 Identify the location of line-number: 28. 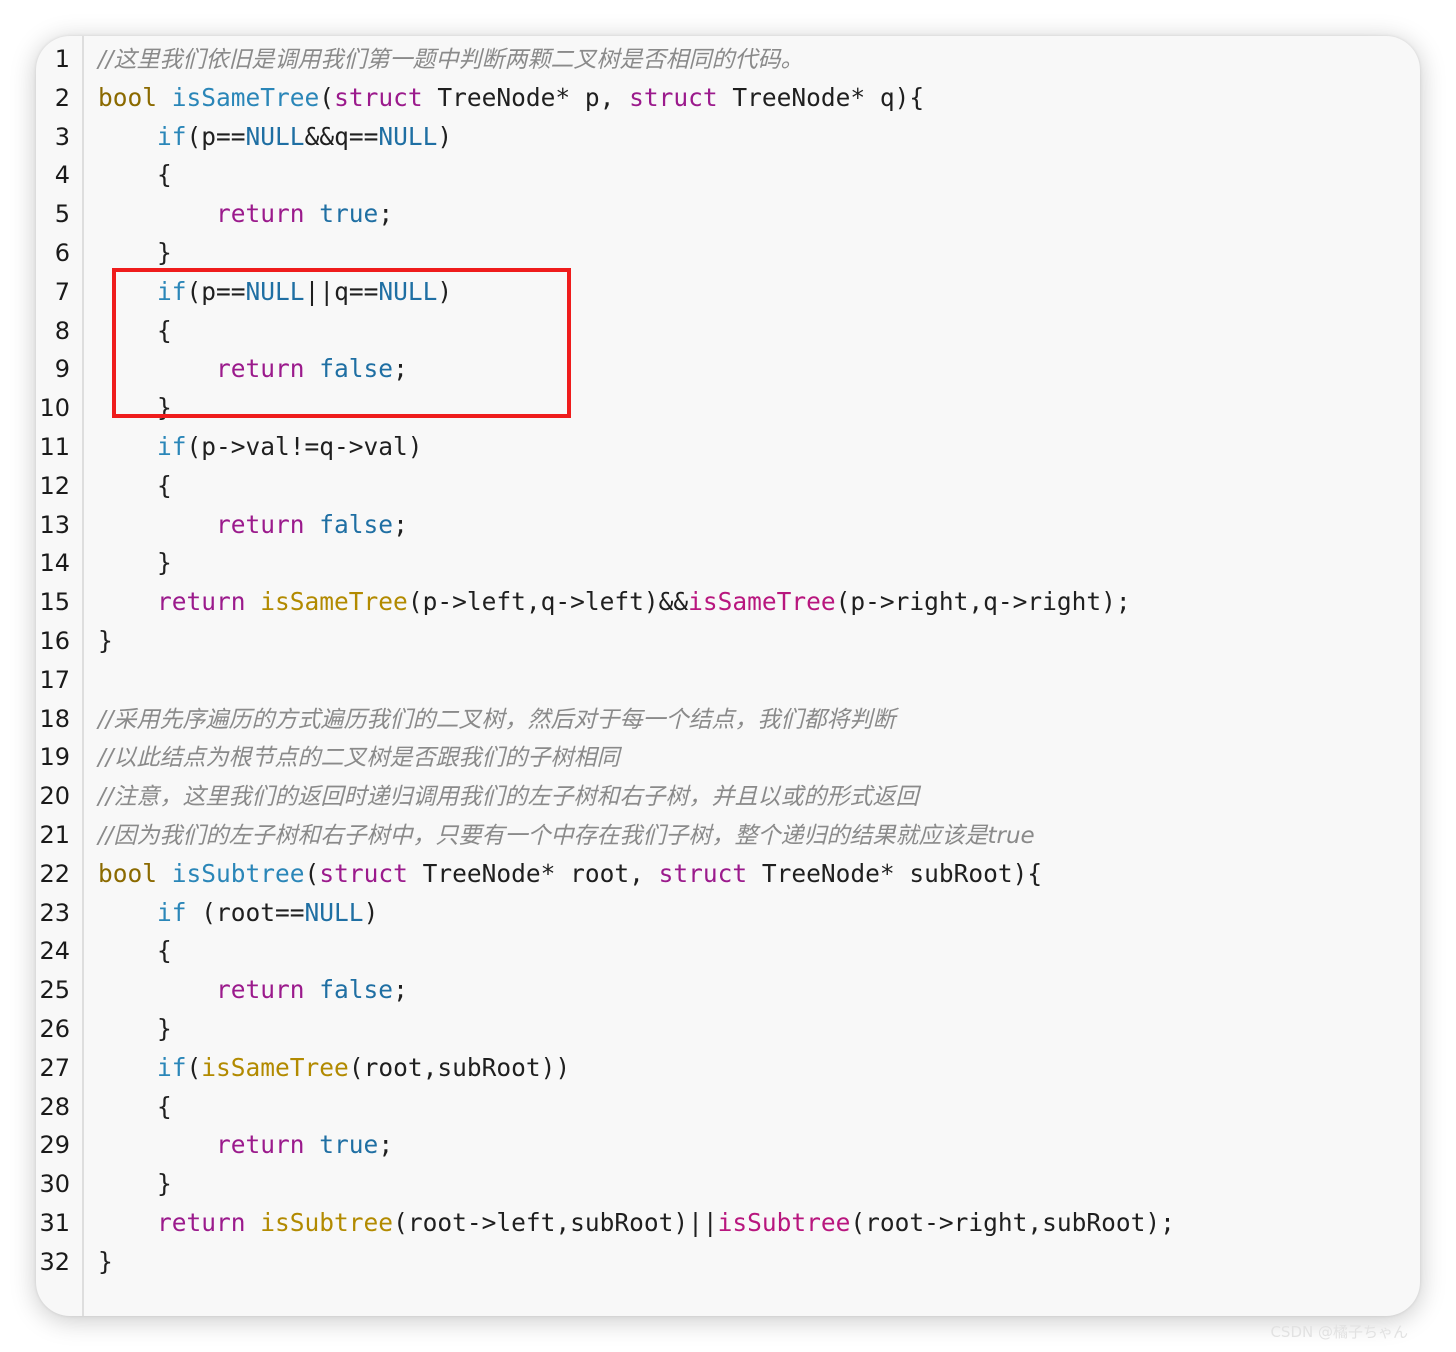
(54, 1106).